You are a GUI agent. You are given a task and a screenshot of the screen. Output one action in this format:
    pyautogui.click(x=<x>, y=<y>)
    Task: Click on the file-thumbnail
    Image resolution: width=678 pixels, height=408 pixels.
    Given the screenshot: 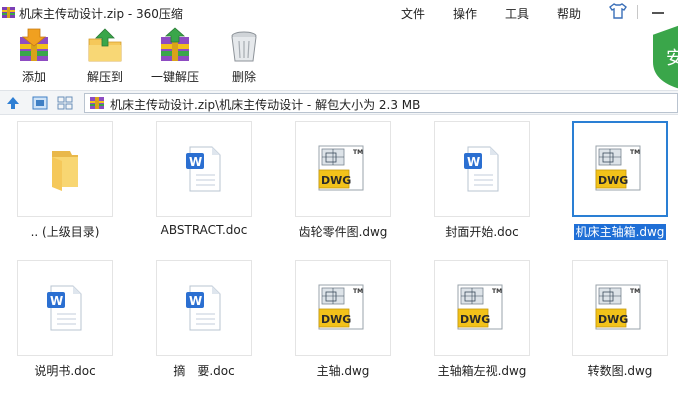 What is the action you would take?
    pyautogui.click(x=65, y=169)
    